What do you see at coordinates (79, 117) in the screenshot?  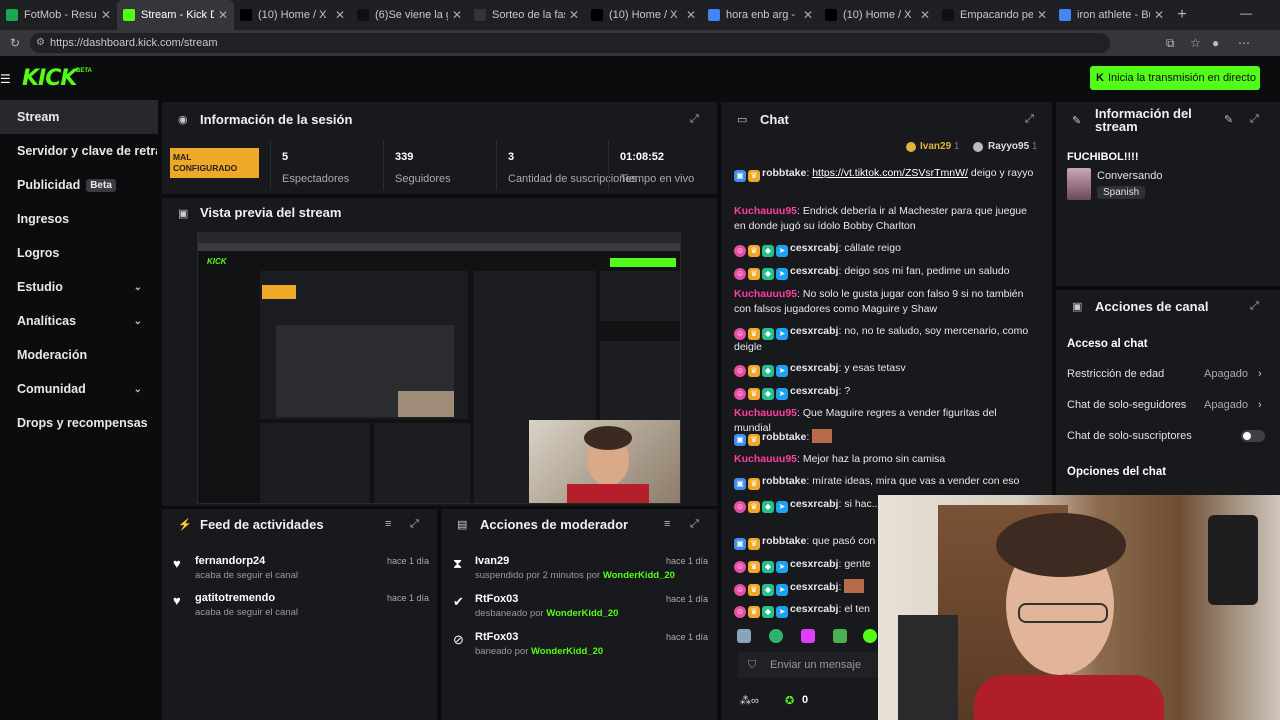 I see `sidebar-item: Stream` at bounding box center [79, 117].